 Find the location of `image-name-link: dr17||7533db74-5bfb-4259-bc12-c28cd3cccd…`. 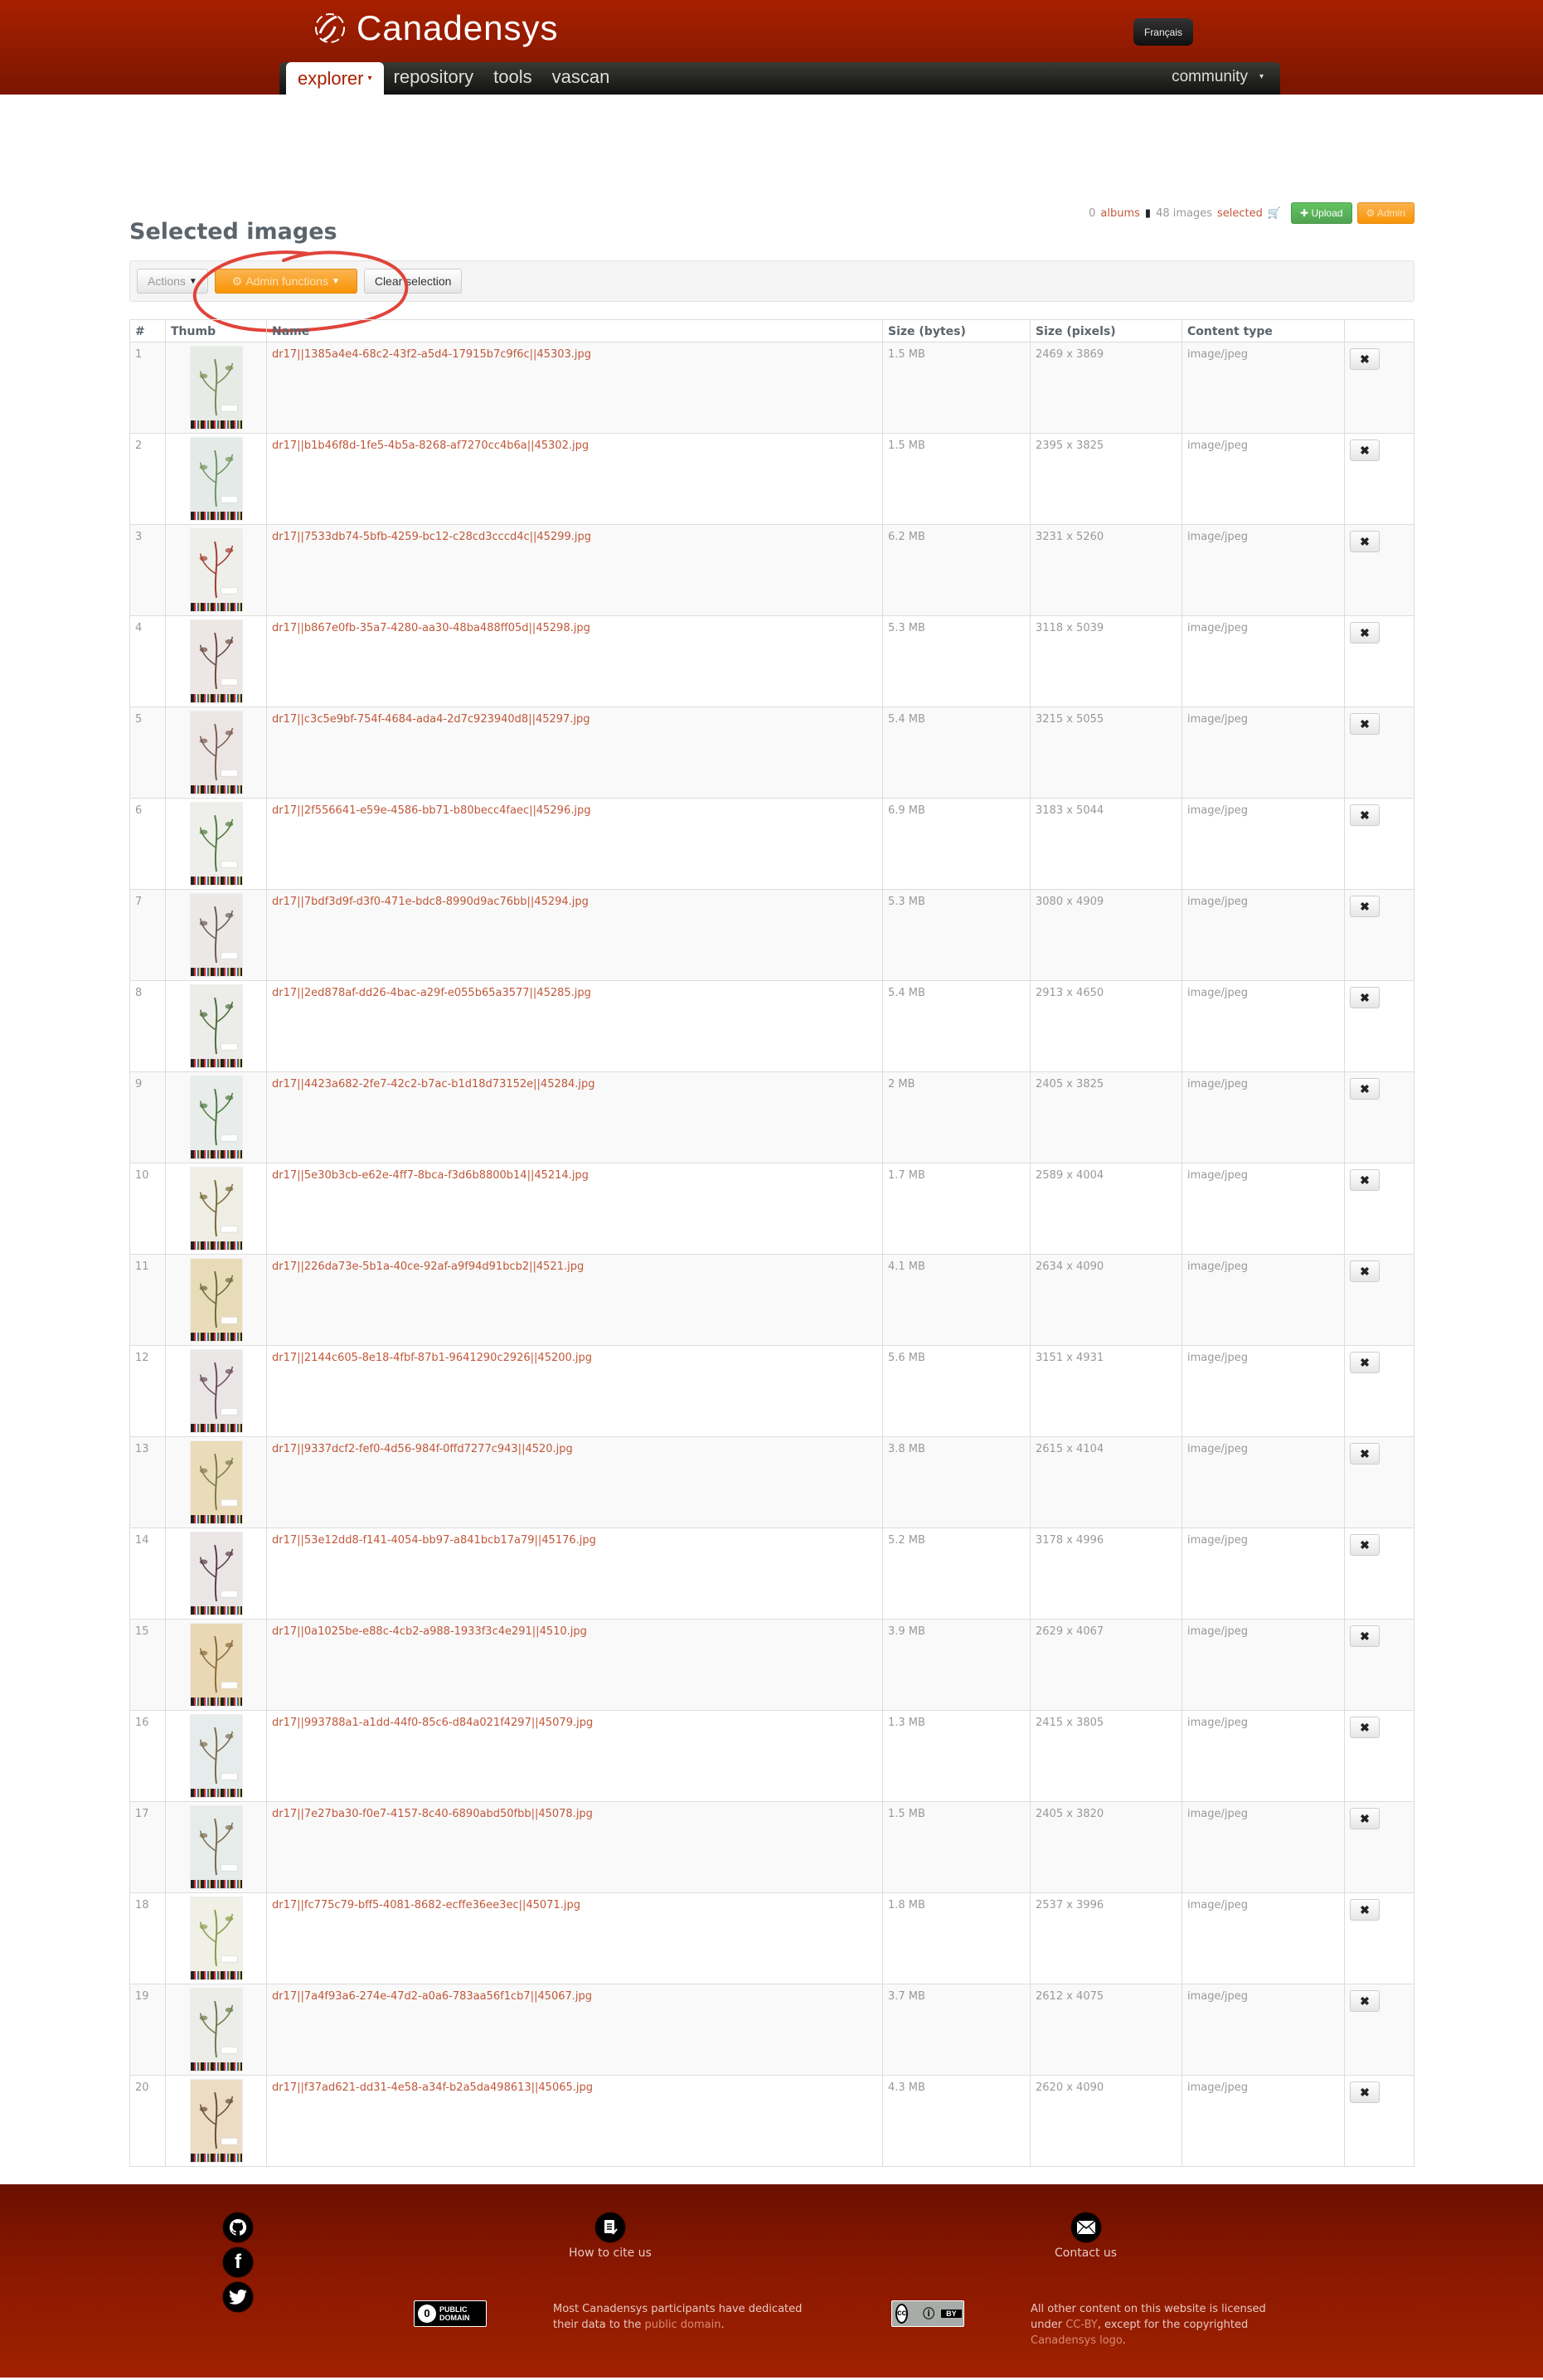

image-name-link: dr17||7533db74-5bfb-4259-bc12-c28cd3cccd… is located at coordinates (432, 537).